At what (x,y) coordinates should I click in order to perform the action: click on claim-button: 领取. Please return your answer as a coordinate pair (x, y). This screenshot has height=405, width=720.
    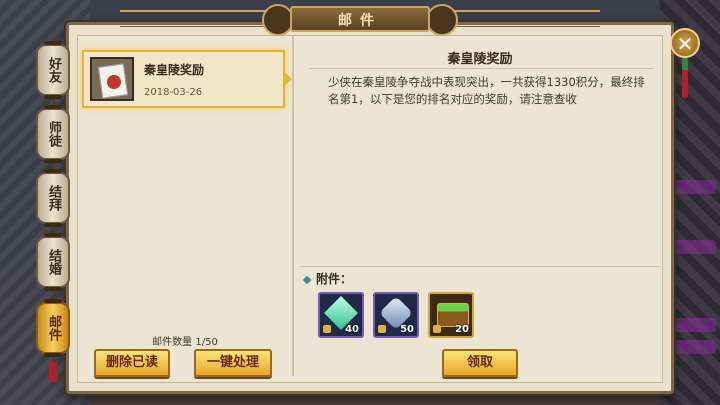
    Looking at the image, I should click on (480, 363).